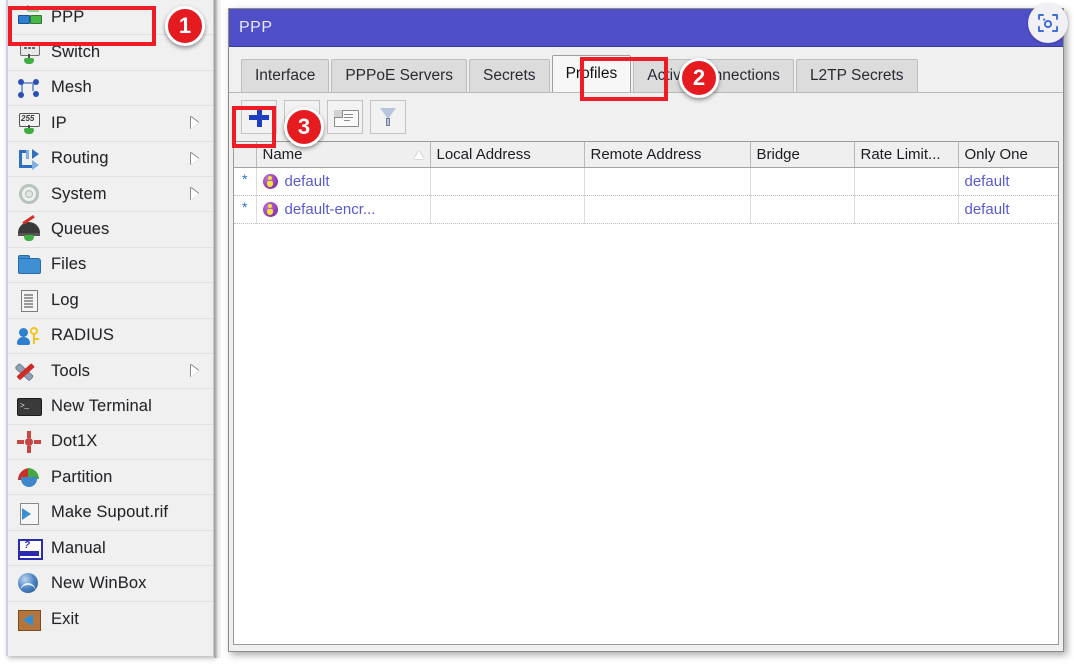 Image resolution: width=1074 pixels, height=664 pixels. I want to click on column-header-name: Name, so click(343, 155).